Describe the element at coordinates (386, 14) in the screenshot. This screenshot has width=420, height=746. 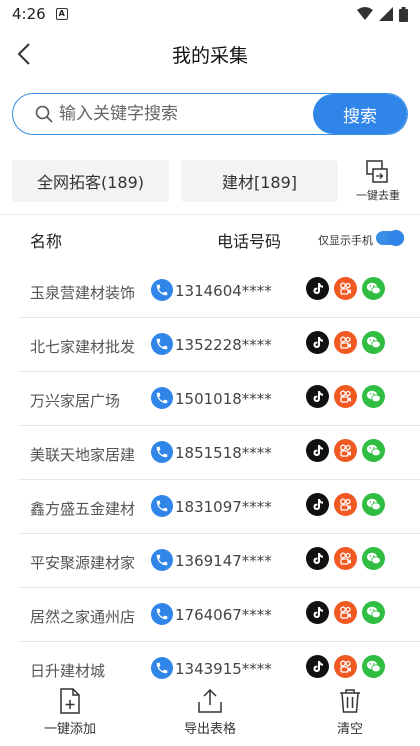
I see `signal-icon` at that location.